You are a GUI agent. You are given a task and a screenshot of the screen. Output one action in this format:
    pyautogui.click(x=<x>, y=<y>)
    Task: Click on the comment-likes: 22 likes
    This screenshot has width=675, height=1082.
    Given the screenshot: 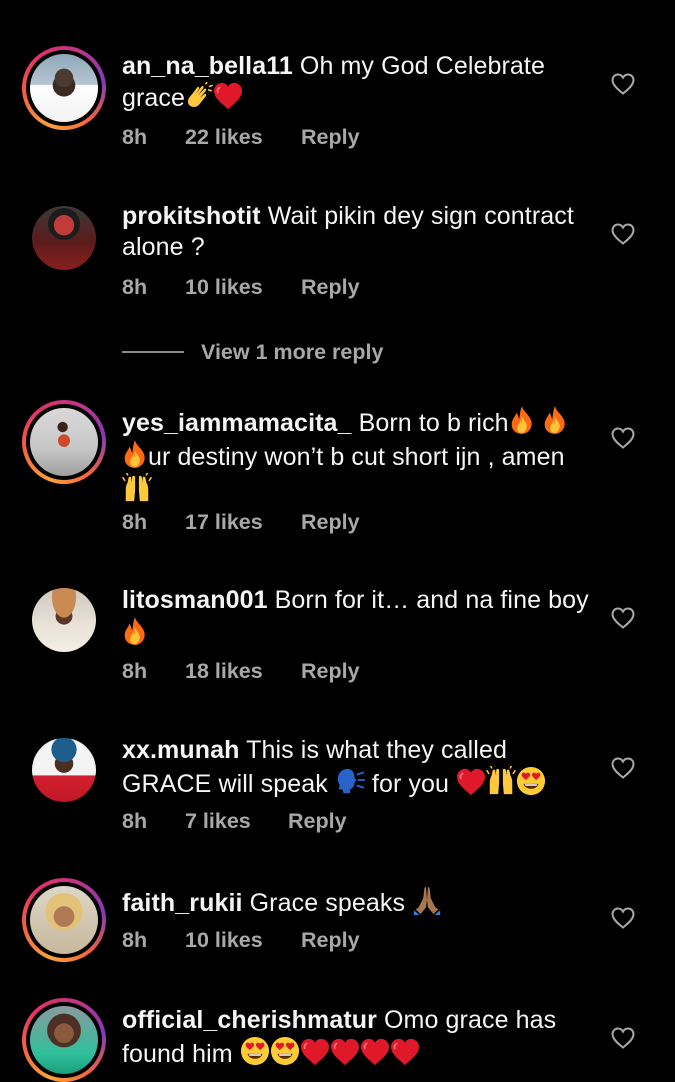 What is the action you would take?
    pyautogui.click(x=243, y=137)
    